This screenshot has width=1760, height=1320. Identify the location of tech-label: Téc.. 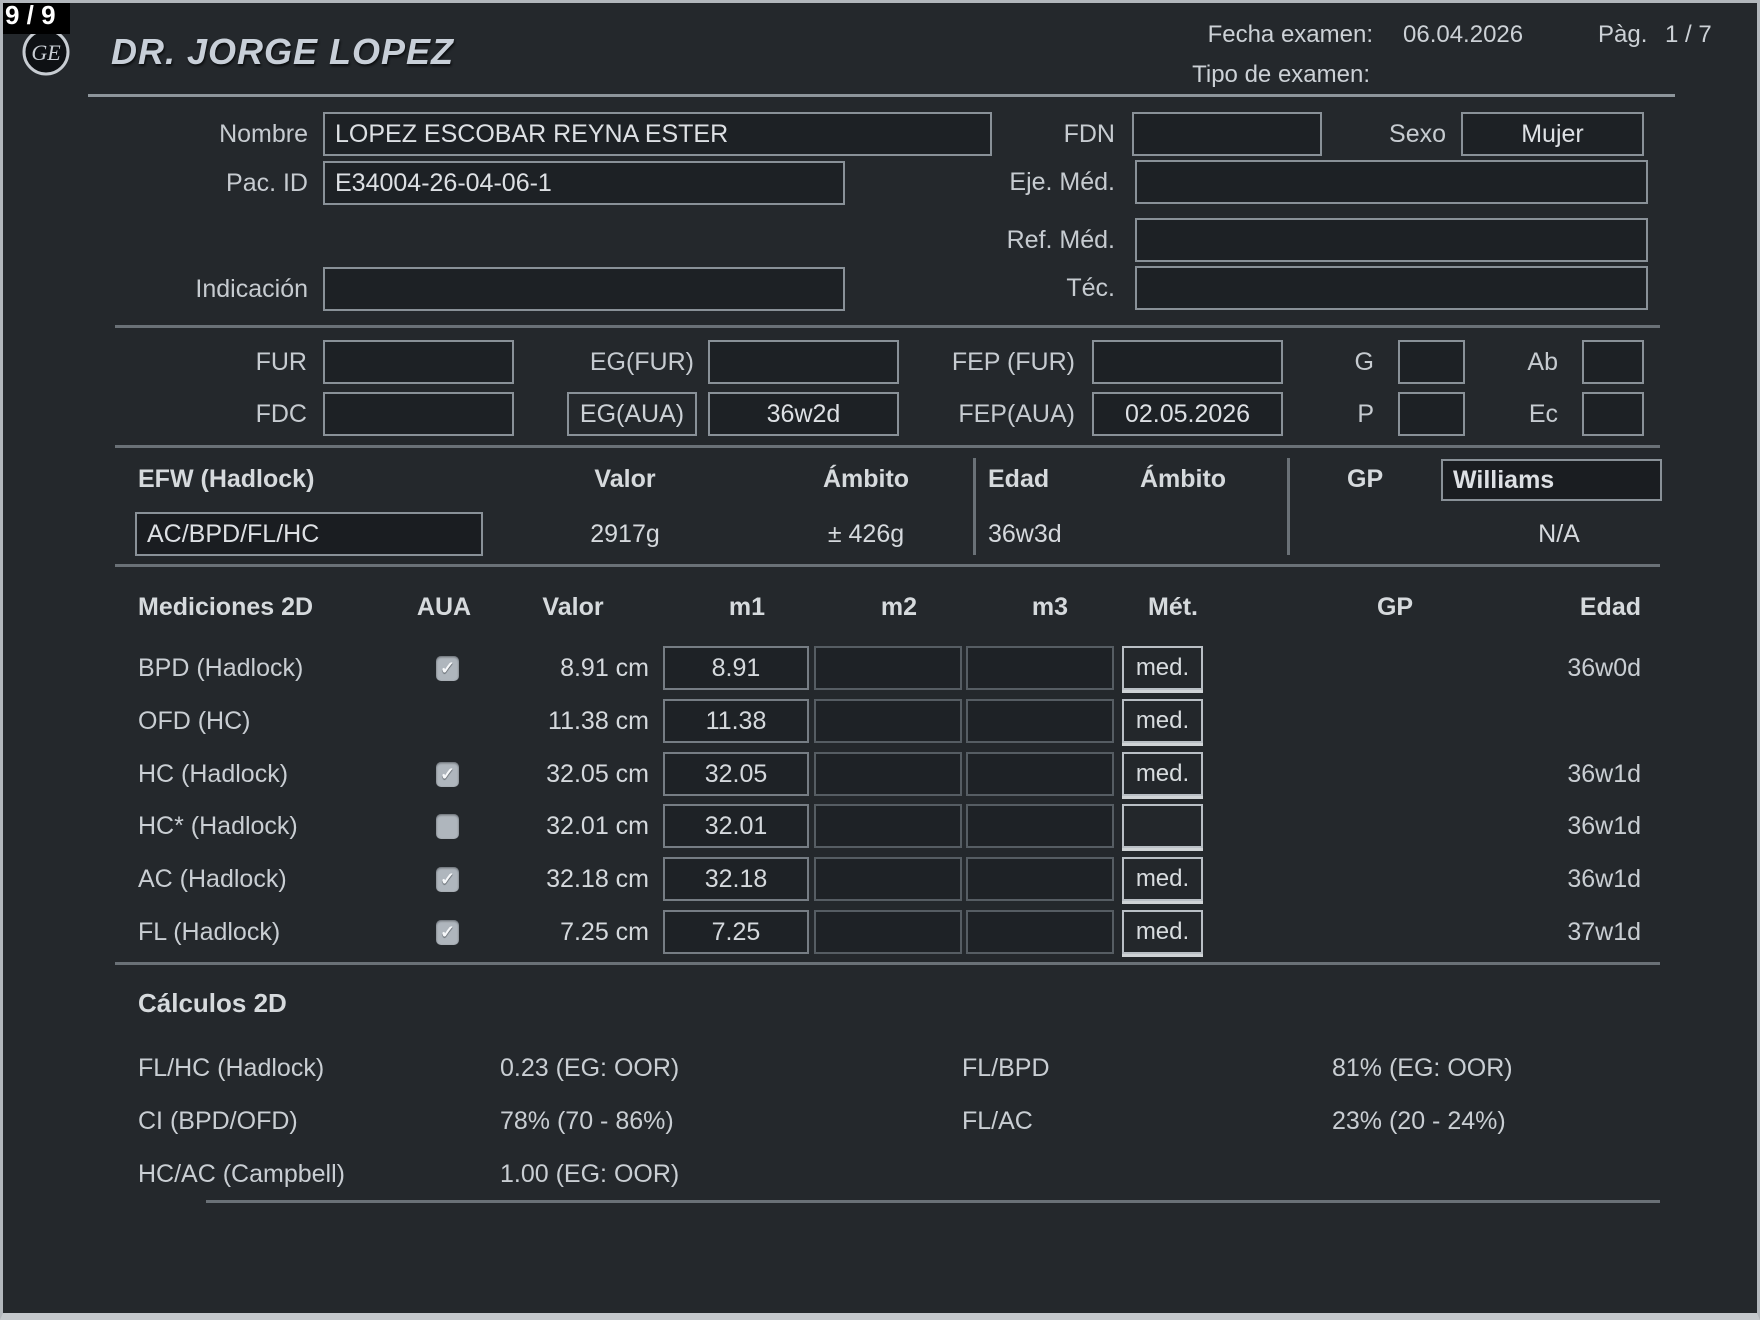
(1090, 288).